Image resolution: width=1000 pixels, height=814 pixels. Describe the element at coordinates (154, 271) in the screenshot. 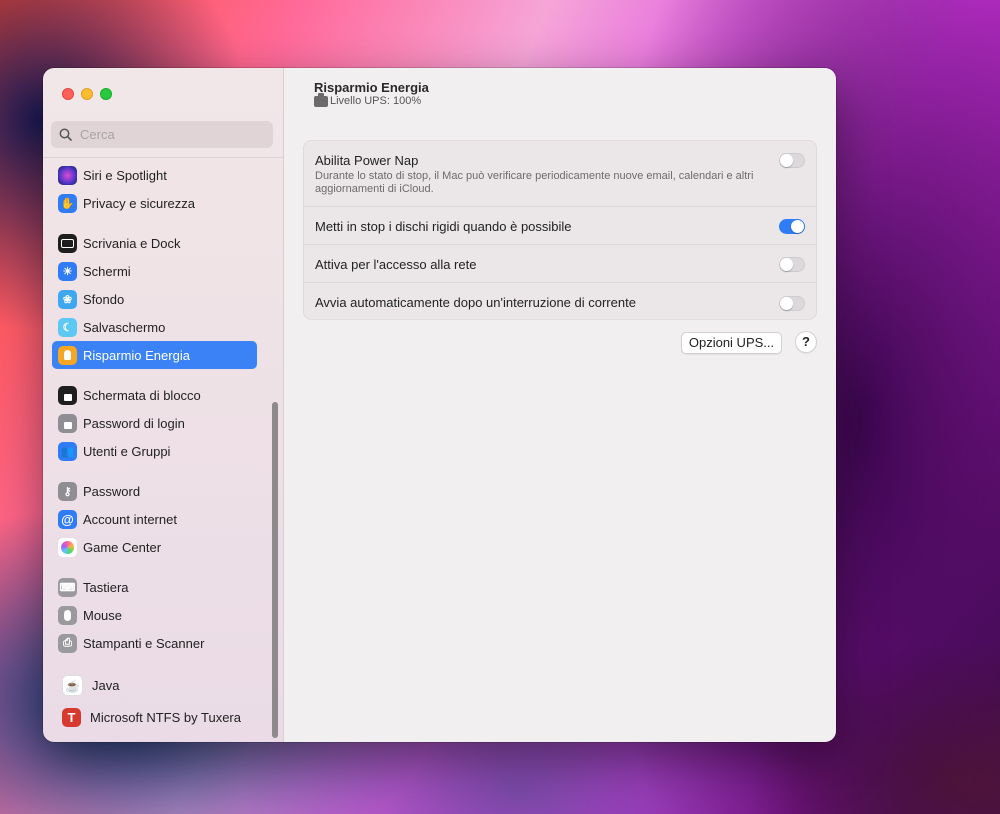

I see `sidebar-item-displays: ☀ Schermi` at that location.